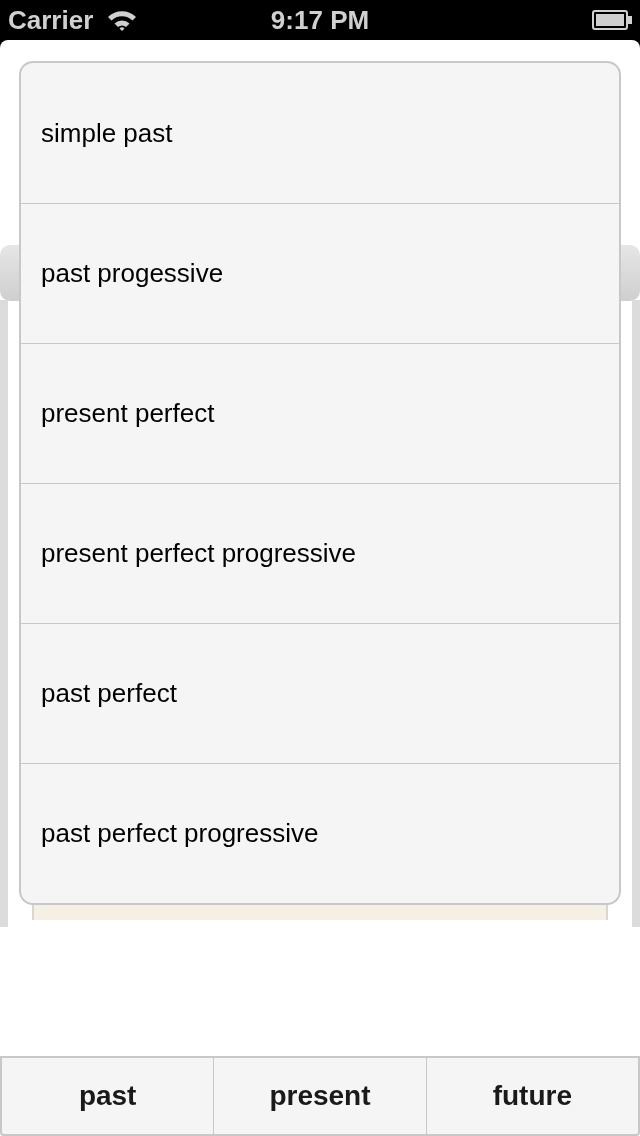 Image resolution: width=640 pixels, height=1136 pixels. Describe the element at coordinates (51, 20) in the screenshot. I see `carrier-label: Carrier` at that location.